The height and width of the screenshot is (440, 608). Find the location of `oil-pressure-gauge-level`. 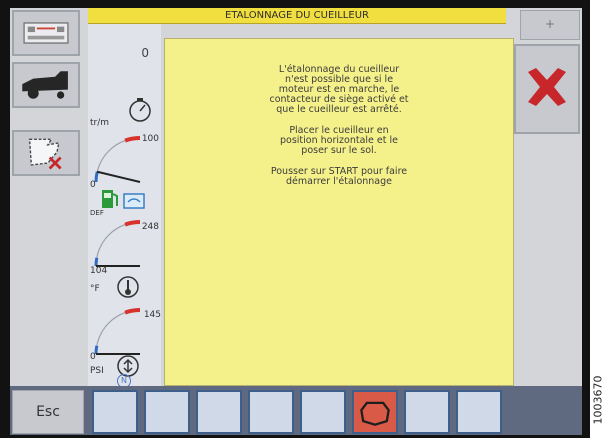

oil-pressure-gauge-level is located at coordinates (96, 350).